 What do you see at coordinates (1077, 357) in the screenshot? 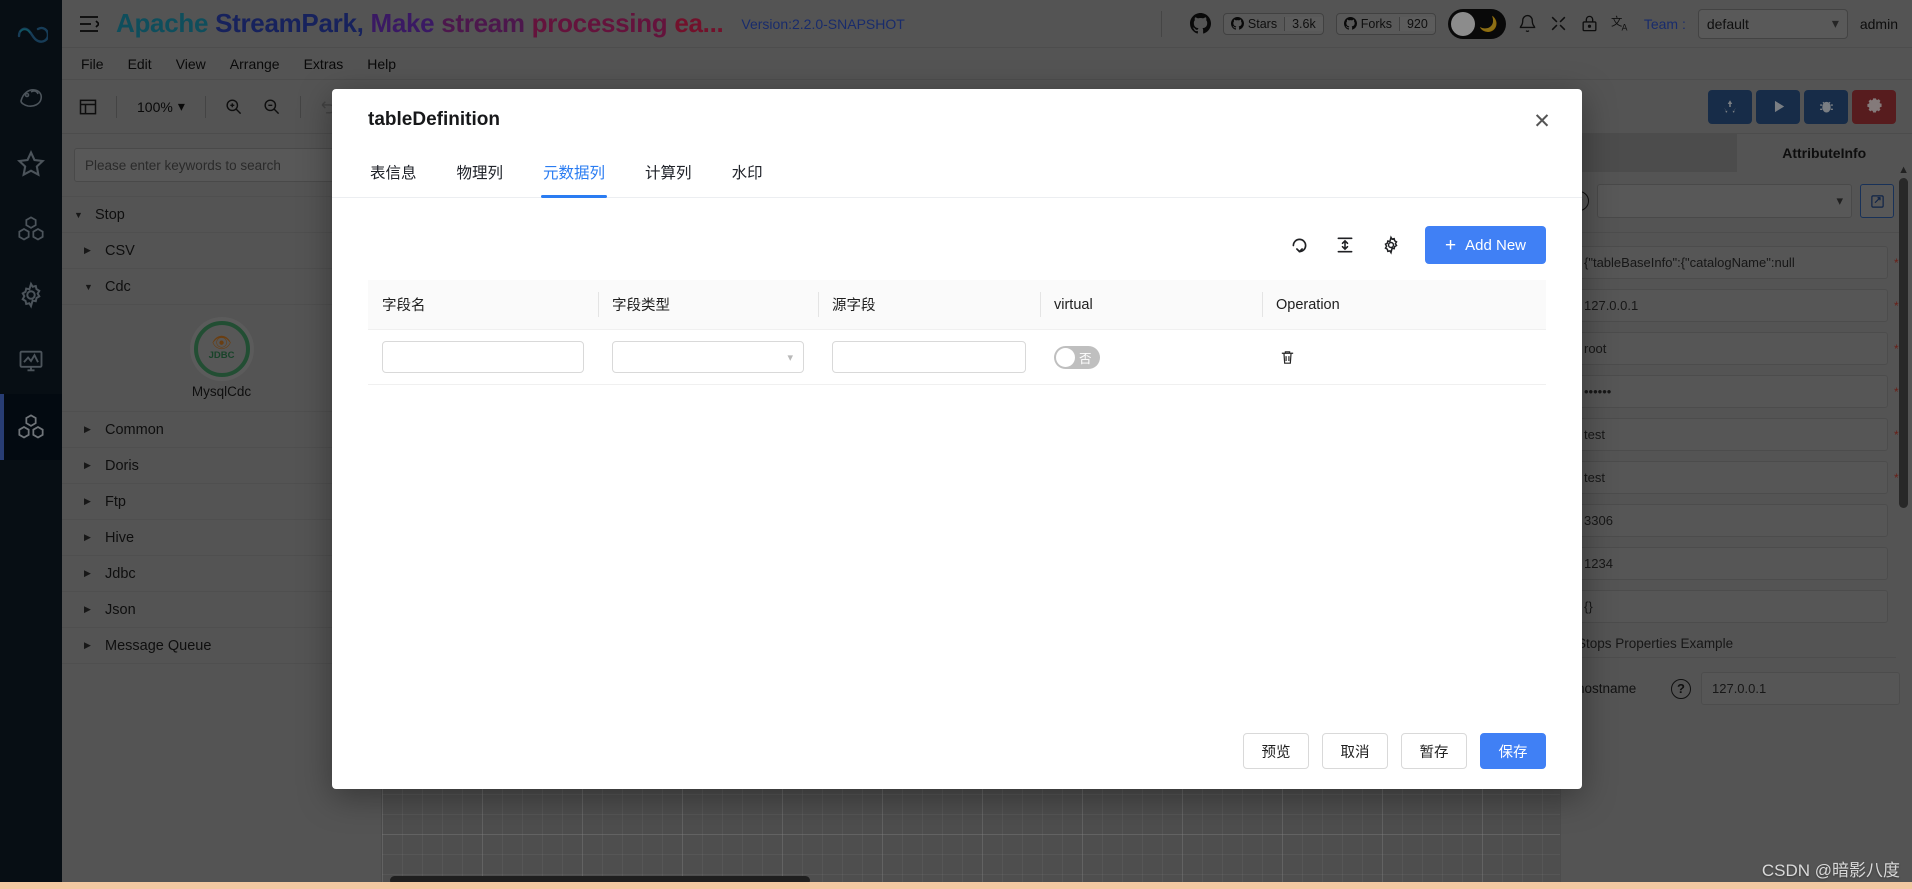
I see `virtual-toggle: 否` at bounding box center [1077, 357].